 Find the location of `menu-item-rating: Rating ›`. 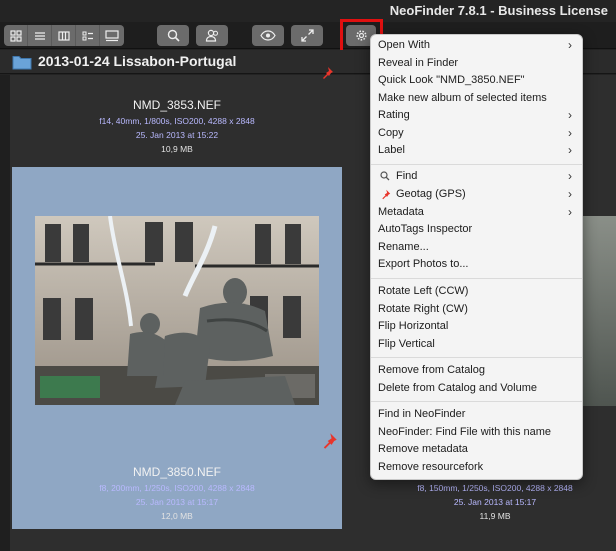

menu-item-rating: Rating › is located at coordinates (476, 116).